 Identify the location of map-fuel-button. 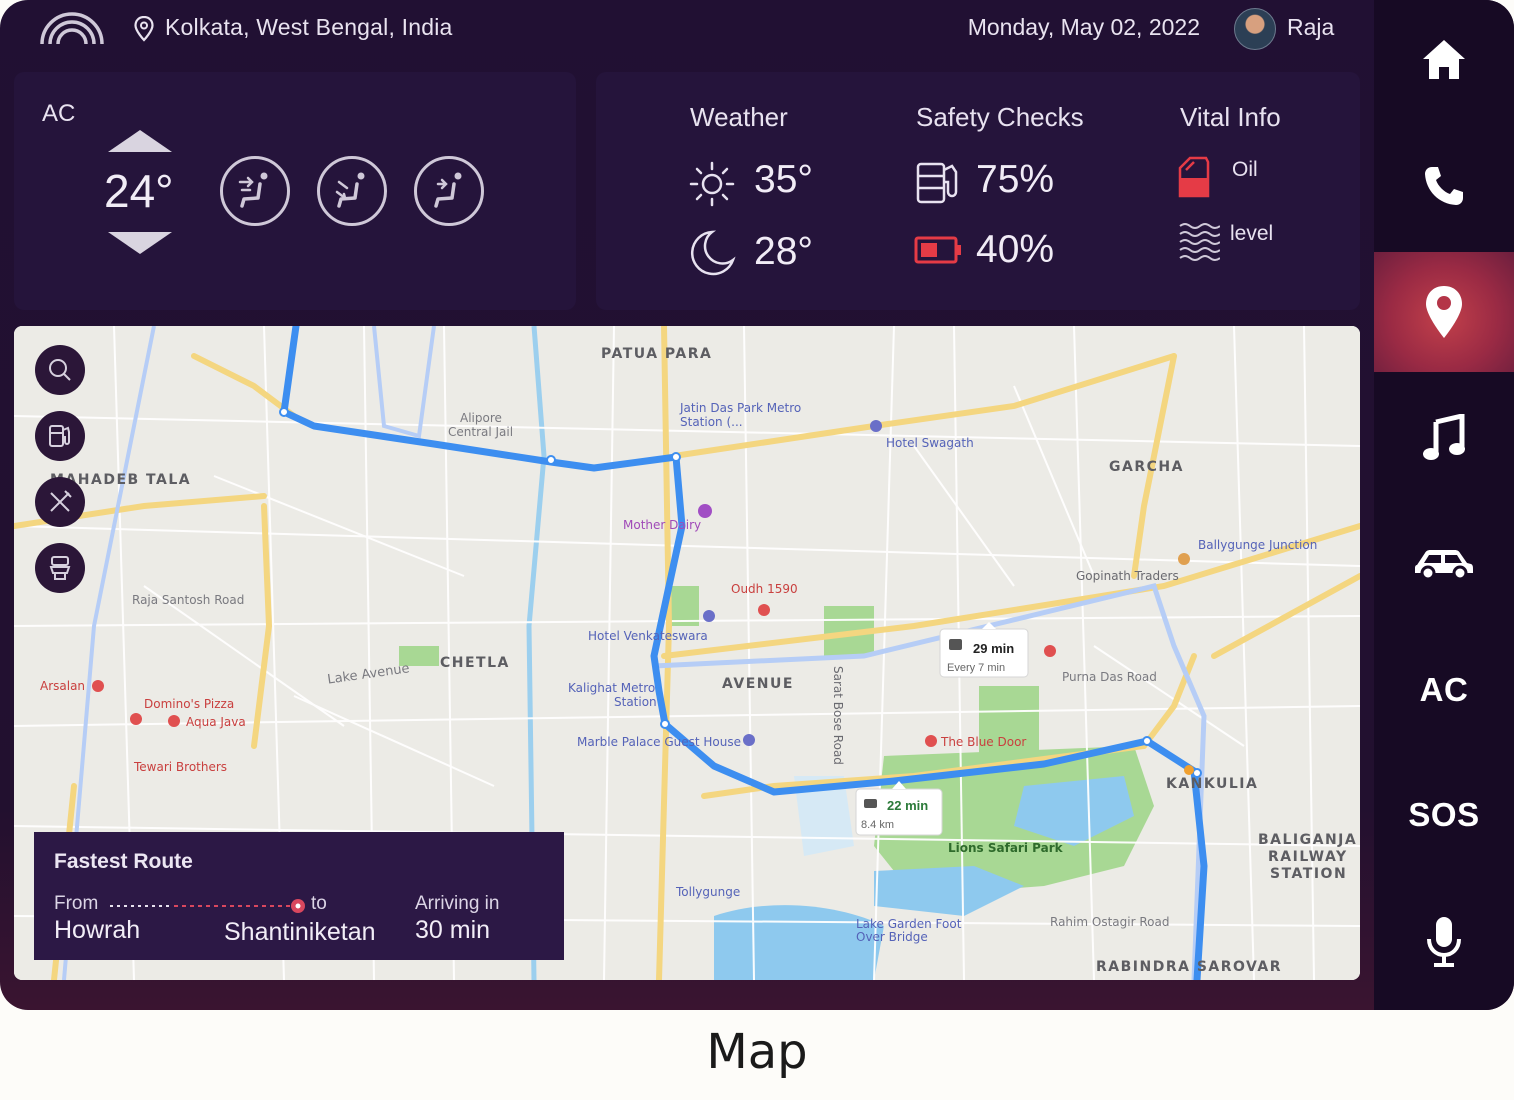
(60, 436).